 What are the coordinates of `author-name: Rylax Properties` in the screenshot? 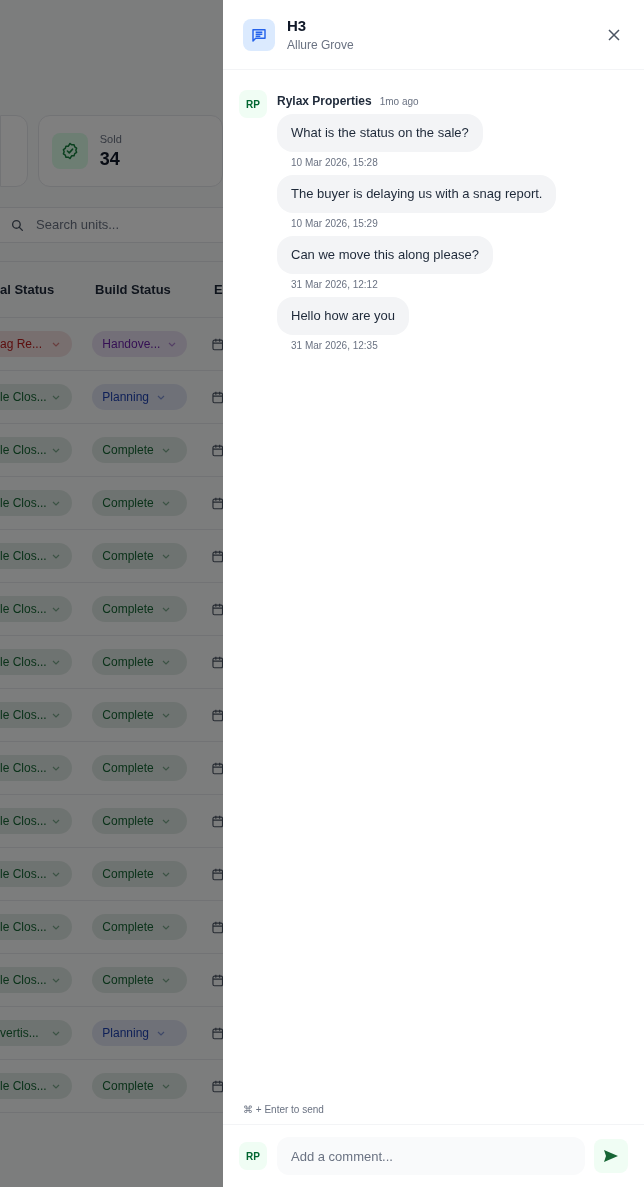 It's located at (324, 101).